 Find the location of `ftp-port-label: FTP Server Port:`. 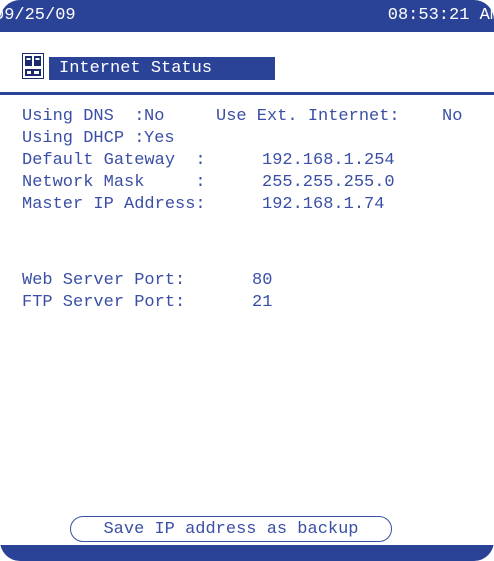

ftp-port-label: FTP Server Port: is located at coordinates (104, 302).